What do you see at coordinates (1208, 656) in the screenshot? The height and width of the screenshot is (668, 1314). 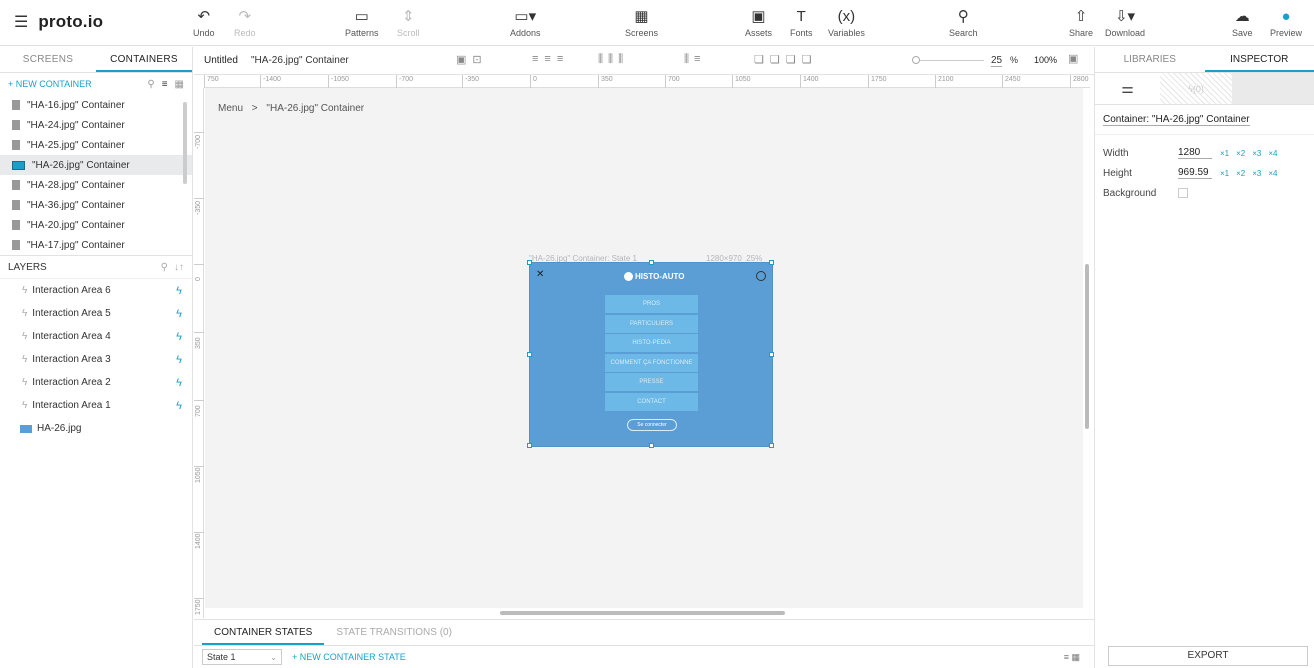 I see `export-button: EXPORT` at bounding box center [1208, 656].